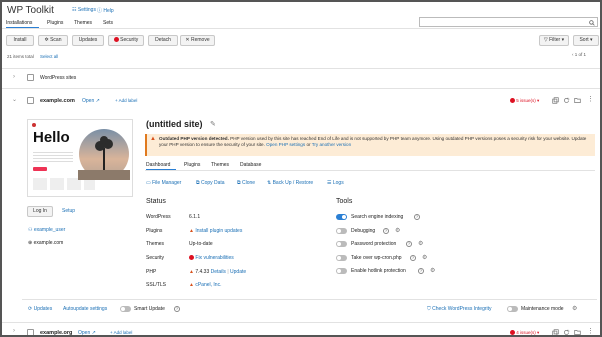 The width and height of the screenshot is (602, 337). I want to click on maintenance-mode-toggle, so click(512, 309).